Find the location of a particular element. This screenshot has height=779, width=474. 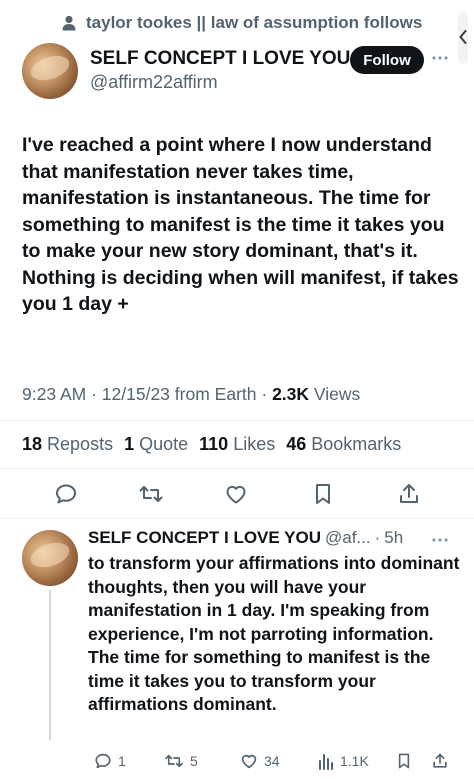

likes-stat: 110 Likes is located at coordinates (237, 444).